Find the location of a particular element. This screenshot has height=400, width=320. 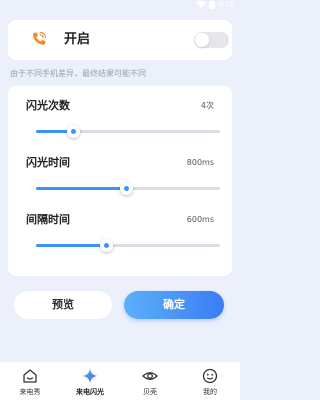

nav-label: 贝壳 is located at coordinates (150, 392).